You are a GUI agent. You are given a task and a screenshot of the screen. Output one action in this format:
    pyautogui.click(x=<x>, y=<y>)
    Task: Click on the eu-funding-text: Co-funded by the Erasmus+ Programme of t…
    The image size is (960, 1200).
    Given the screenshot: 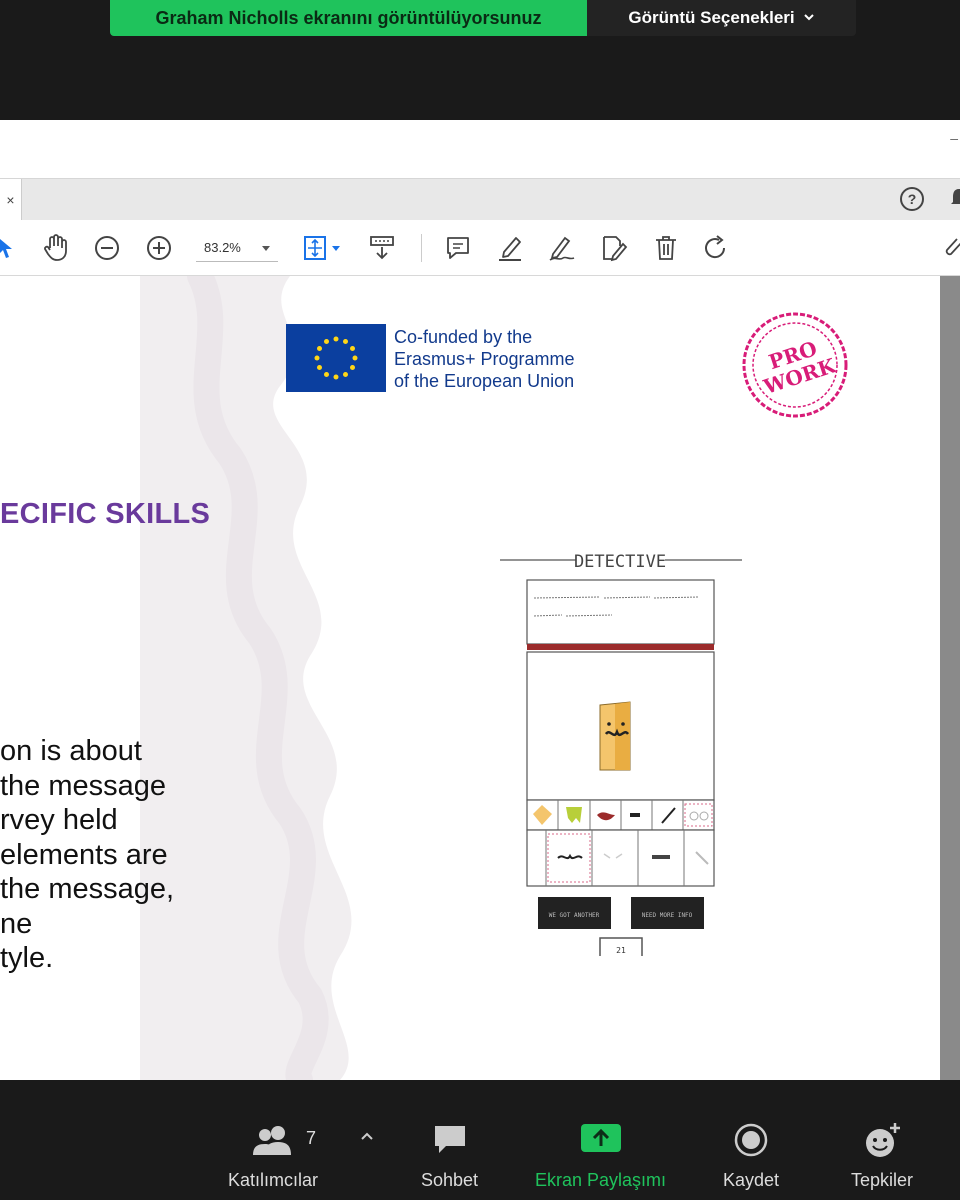 What is the action you would take?
    pyautogui.click(x=484, y=359)
    